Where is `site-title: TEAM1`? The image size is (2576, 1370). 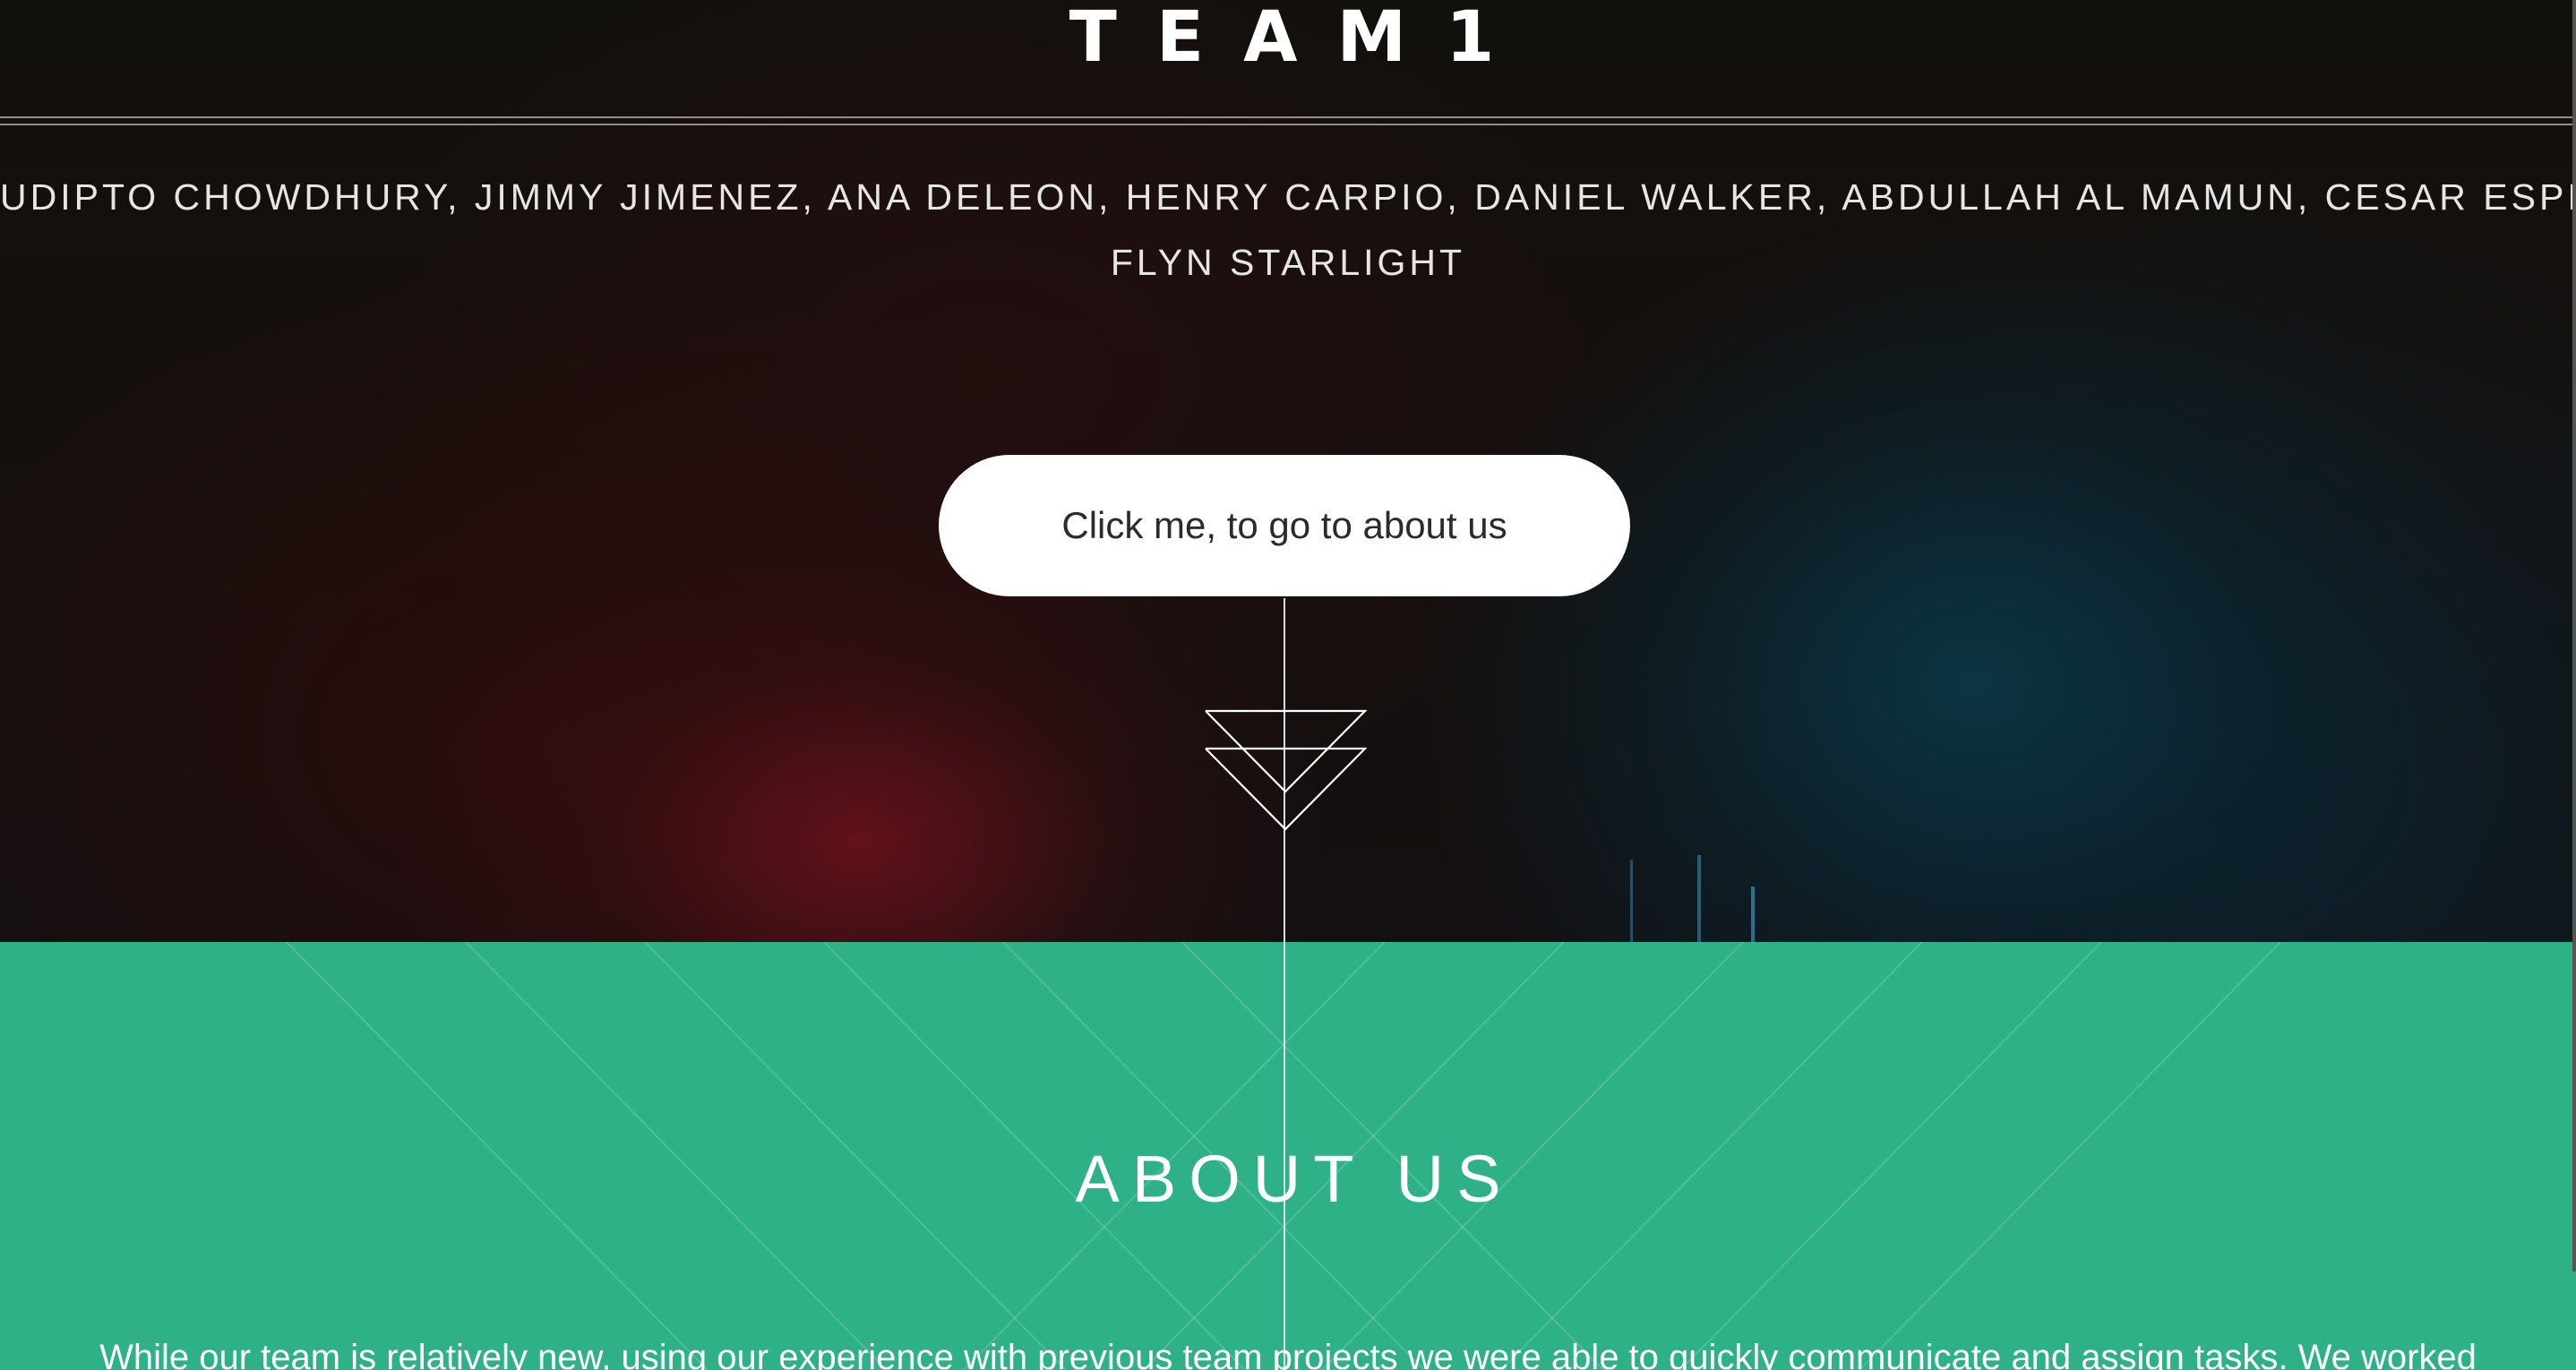 site-title: TEAM1 is located at coordinates (1301, 39).